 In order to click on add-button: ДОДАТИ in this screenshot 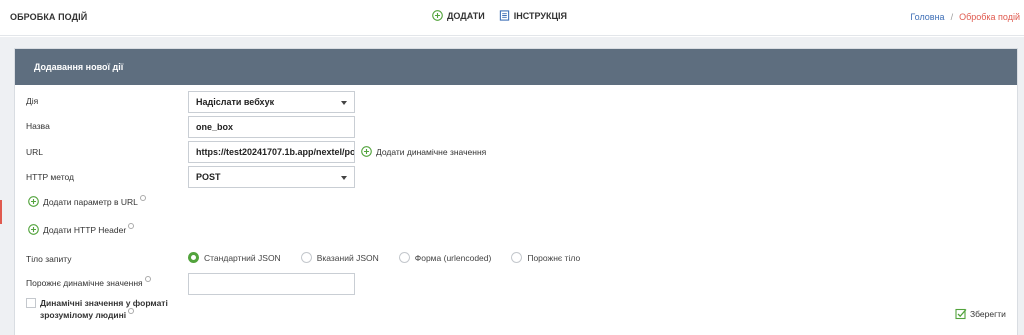, I will do `click(458, 15)`.